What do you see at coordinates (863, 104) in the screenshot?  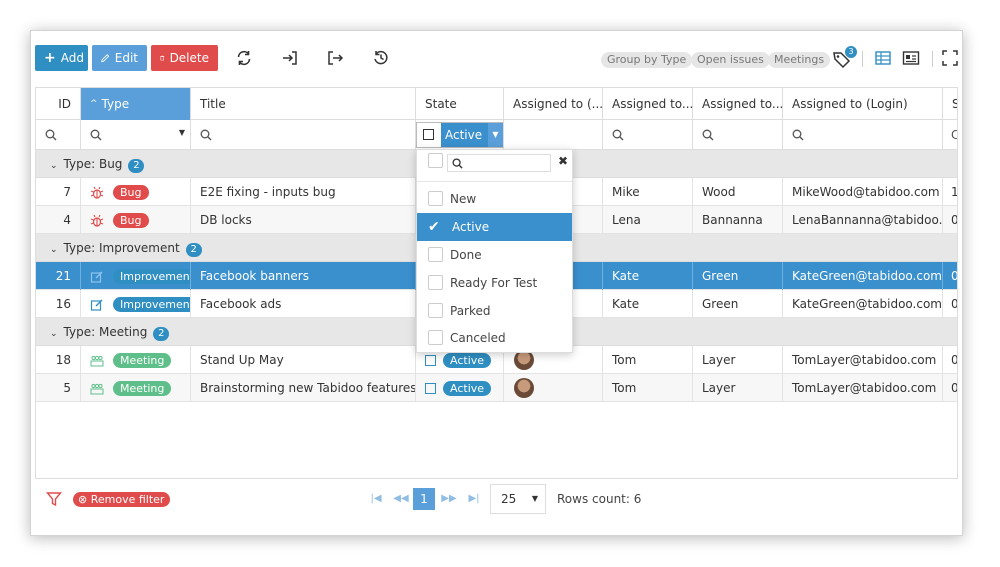 I see `column-header-assigned-login: Assigned to (Login)` at bounding box center [863, 104].